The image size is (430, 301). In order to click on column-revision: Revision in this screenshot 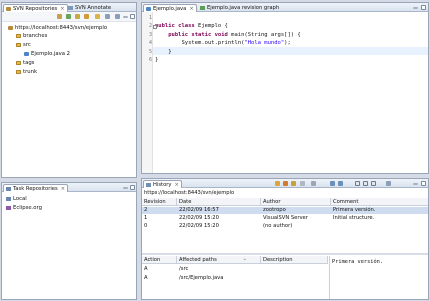, I will do `click(159, 202)`.